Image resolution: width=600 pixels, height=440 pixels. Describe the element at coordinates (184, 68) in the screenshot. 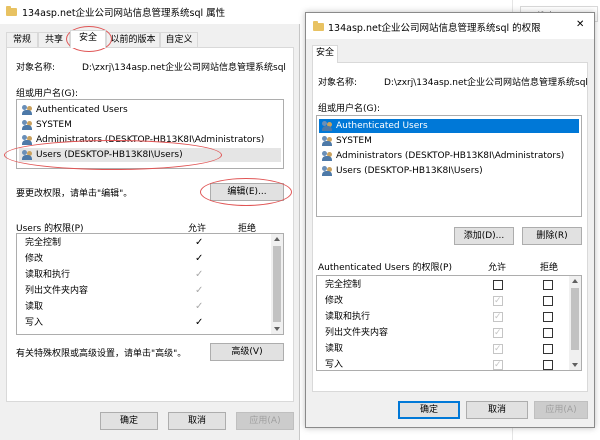

I see `object-name-value: D:\zxrj\134asp.net企业公司网站信息管理系统sql` at that location.